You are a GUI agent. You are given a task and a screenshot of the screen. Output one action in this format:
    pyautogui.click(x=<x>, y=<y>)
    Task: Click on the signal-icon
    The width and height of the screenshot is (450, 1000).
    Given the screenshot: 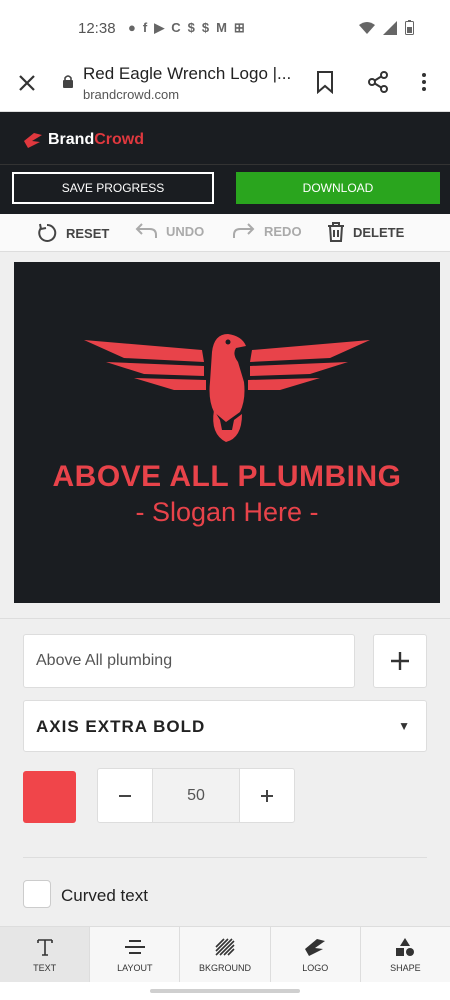 What is the action you would take?
    pyautogui.click(x=390, y=27)
    